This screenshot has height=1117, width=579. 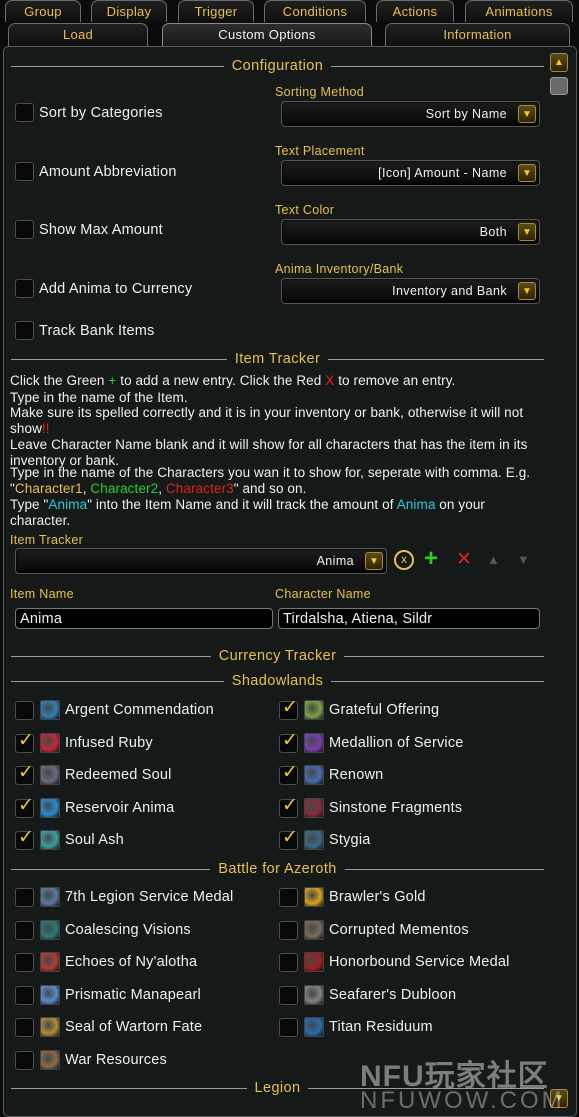 What do you see at coordinates (399, 929) in the screenshot?
I see `bfa-currency-label: Corrupted Mementos` at bounding box center [399, 929].